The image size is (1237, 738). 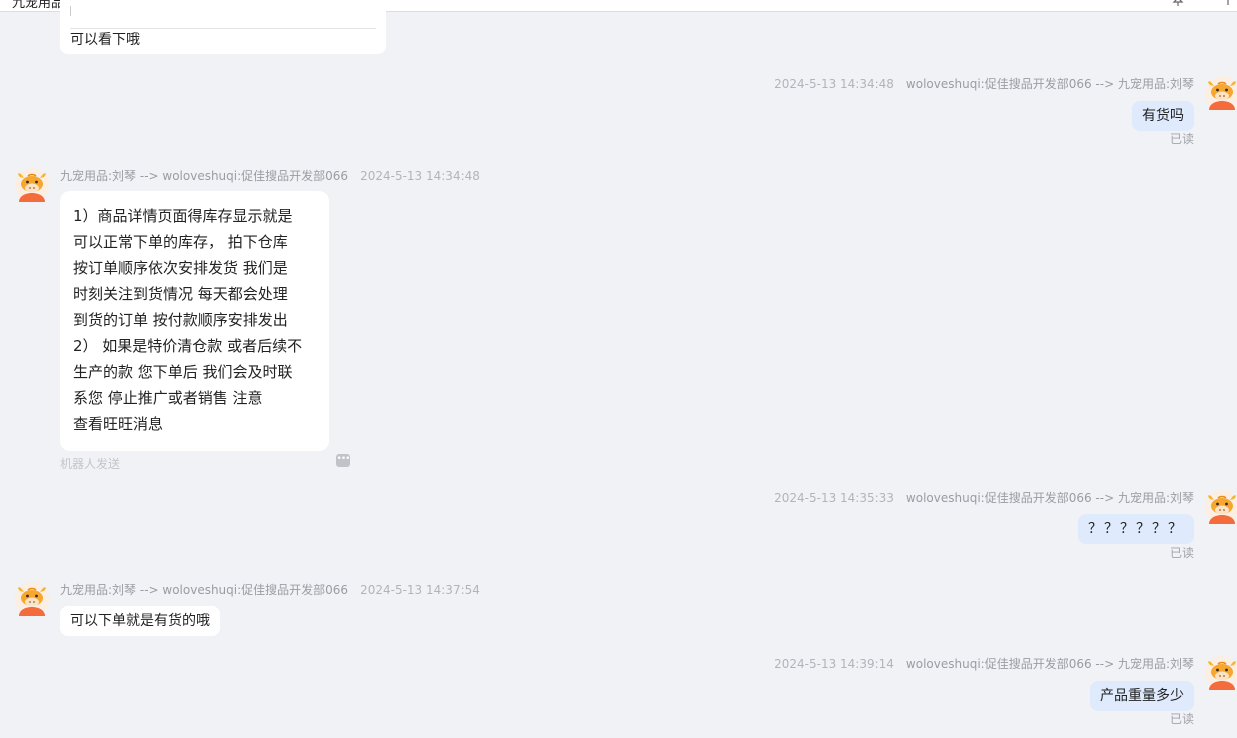 I want to click on message-line: 2） 如果是特价清仓款 或者后续不, so click(x=188, y=346).